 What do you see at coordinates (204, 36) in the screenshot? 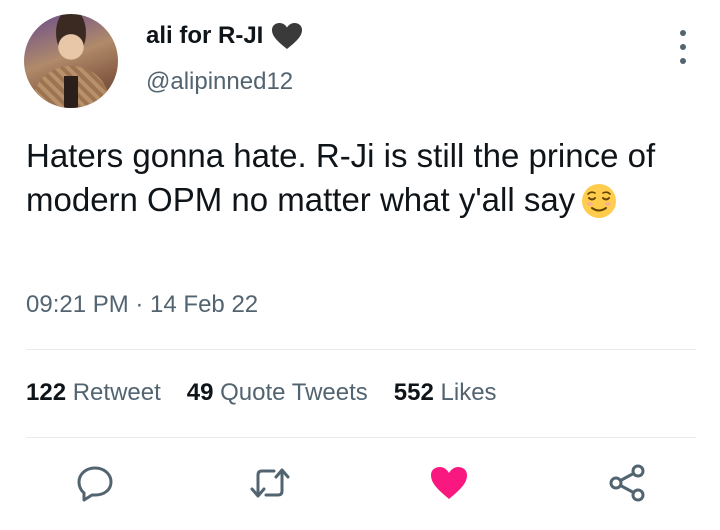
I see `author-display-name: ali for R-JI` at bounding box center [204, 36].